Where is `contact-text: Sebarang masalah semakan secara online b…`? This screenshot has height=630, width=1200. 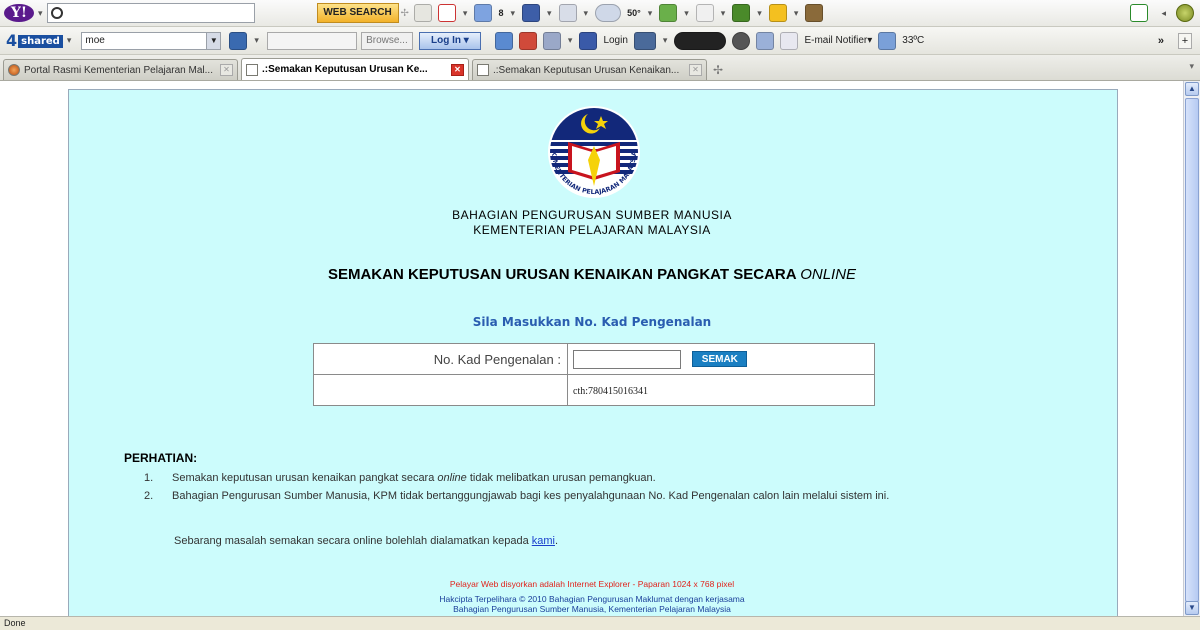
contact-text: Sebarang masalah semakan secara online b… is located at coordinates (366, 541).